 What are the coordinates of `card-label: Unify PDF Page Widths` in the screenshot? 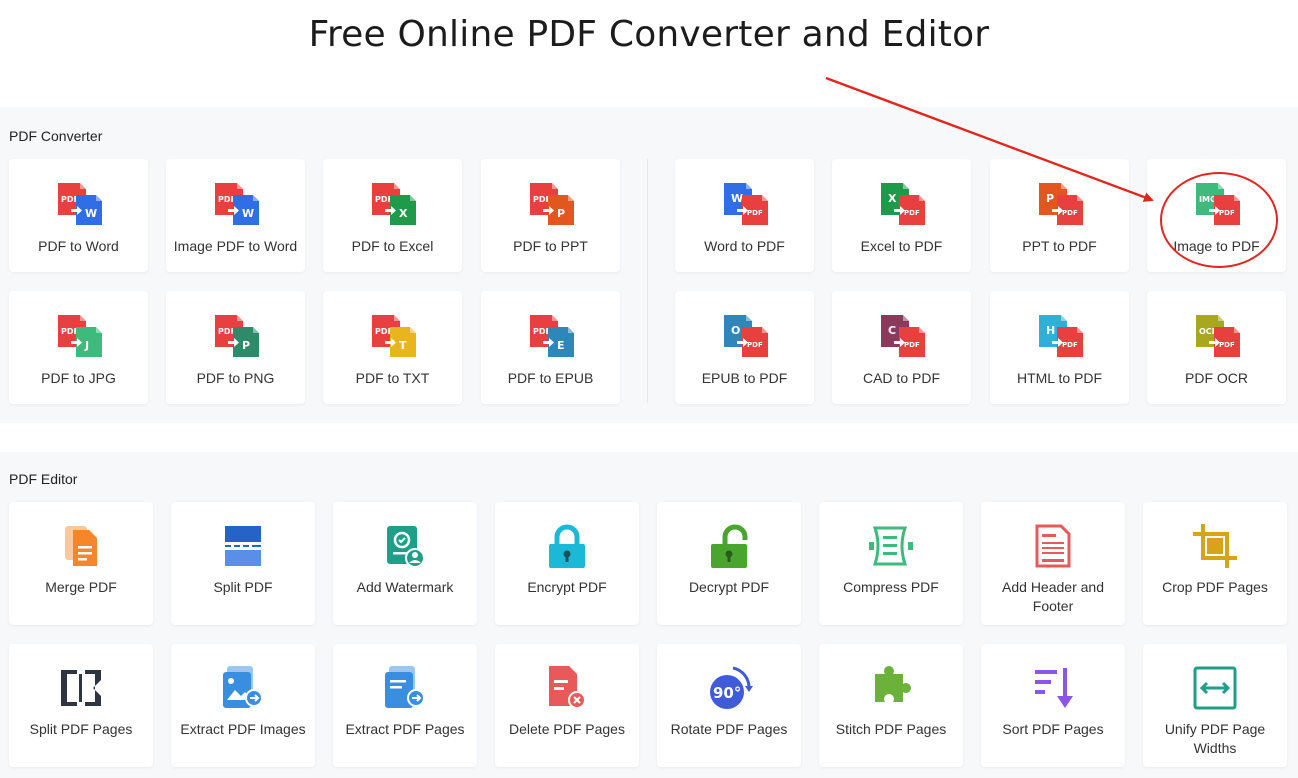 It's located at (1215, 738).